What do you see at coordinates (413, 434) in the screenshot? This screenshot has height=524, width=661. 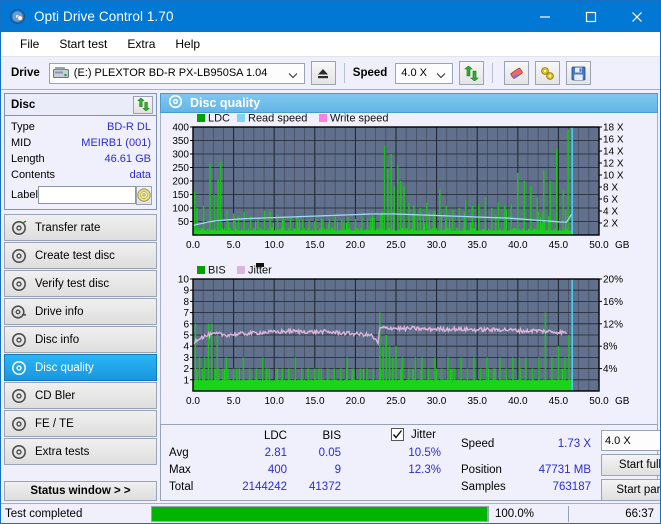 I see `jitter-toggle: Jitter` at bounding box center [413, 434].